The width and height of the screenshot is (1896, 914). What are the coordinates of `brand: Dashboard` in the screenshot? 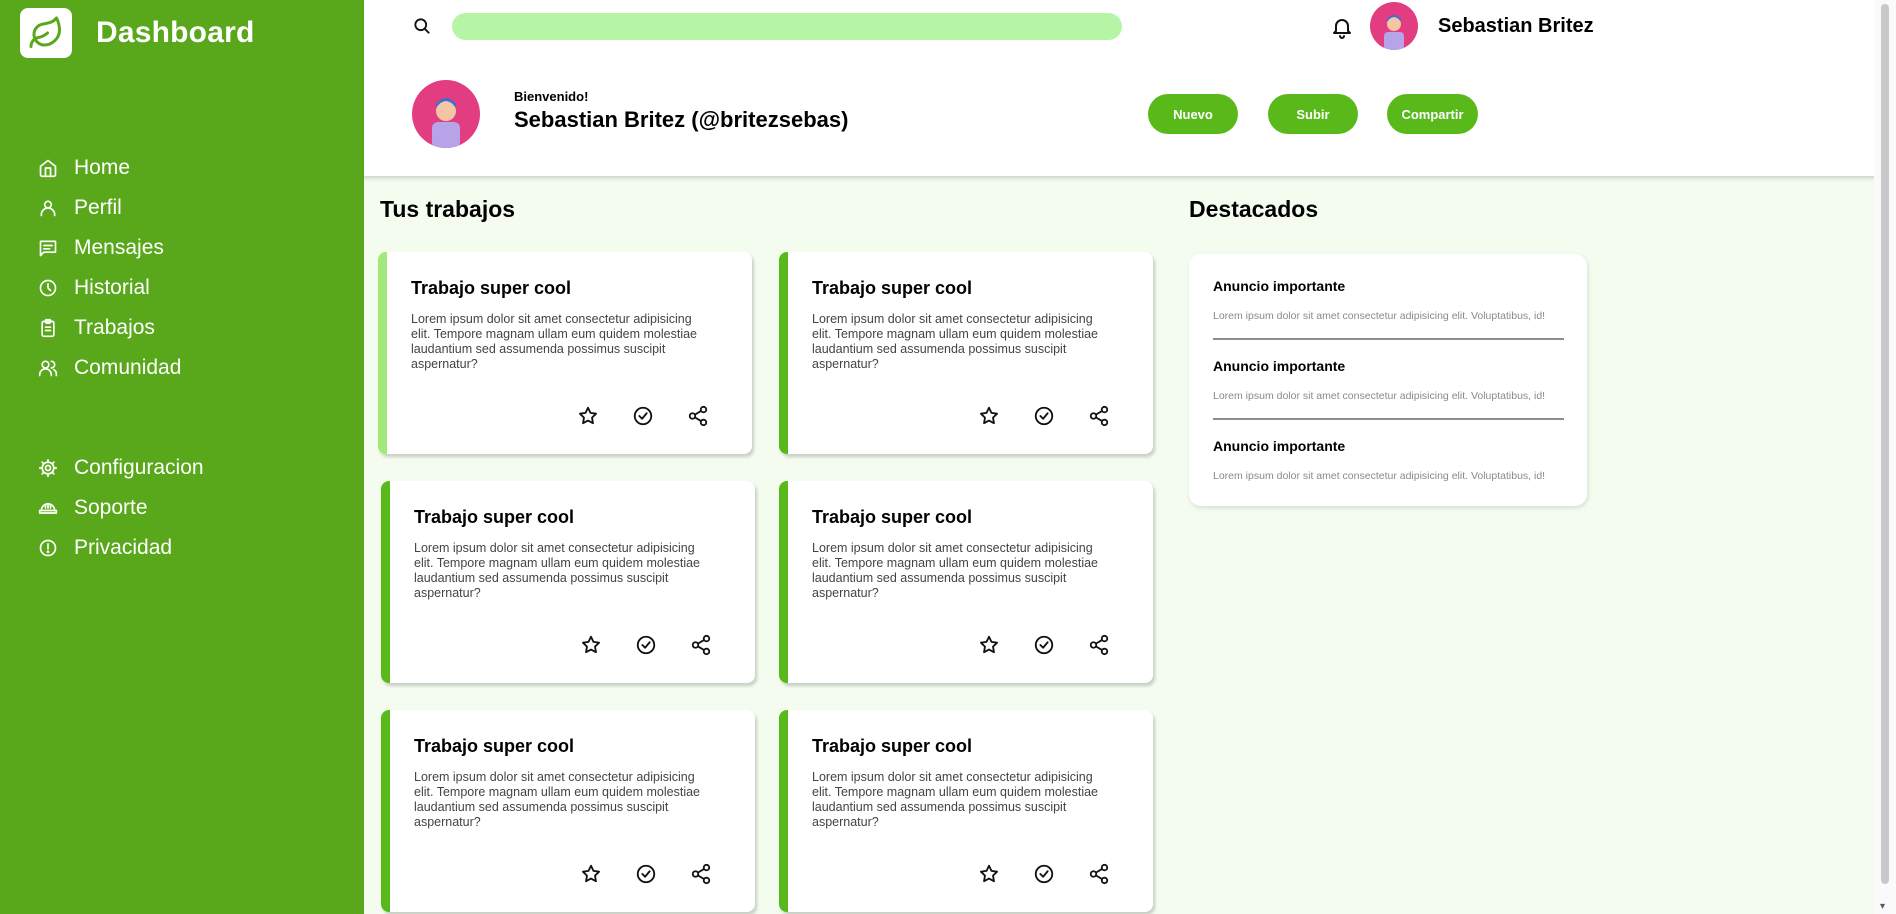 It's located at (137, 33).